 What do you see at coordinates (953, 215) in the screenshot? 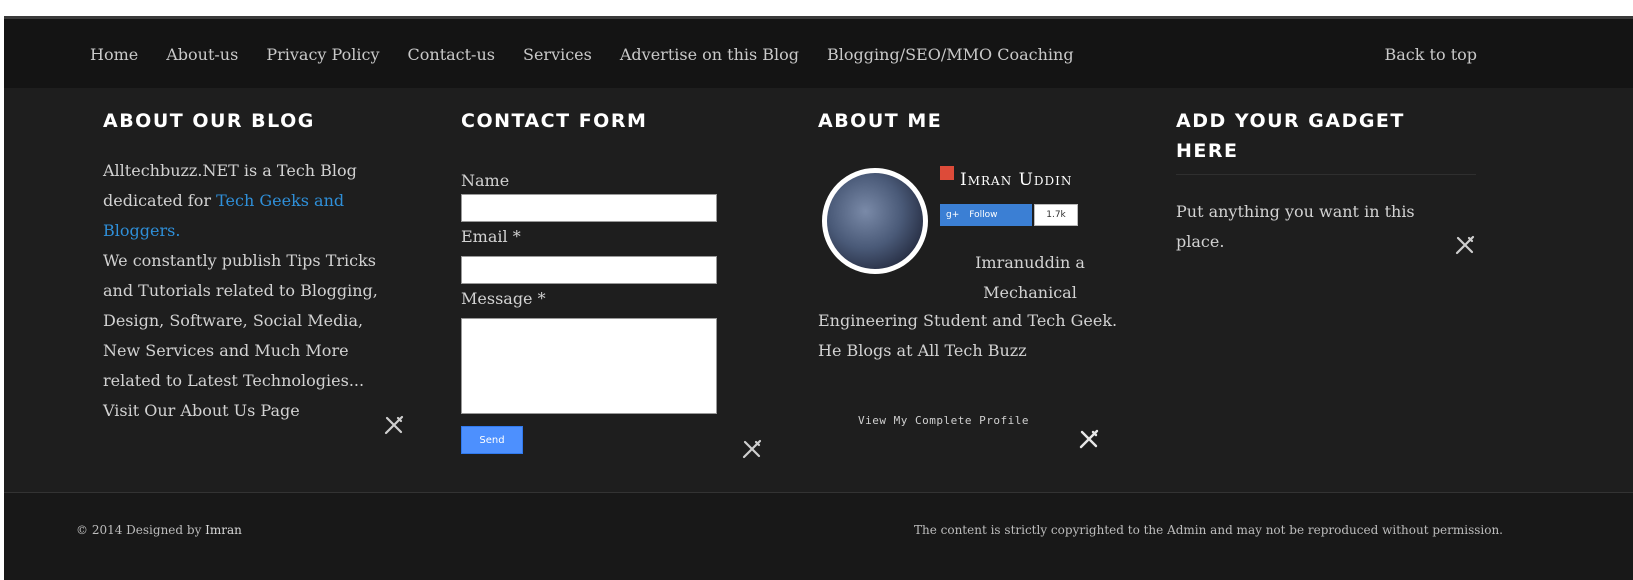
I see `google-plus-small-icon: g+` at bounding box center [953, 215].